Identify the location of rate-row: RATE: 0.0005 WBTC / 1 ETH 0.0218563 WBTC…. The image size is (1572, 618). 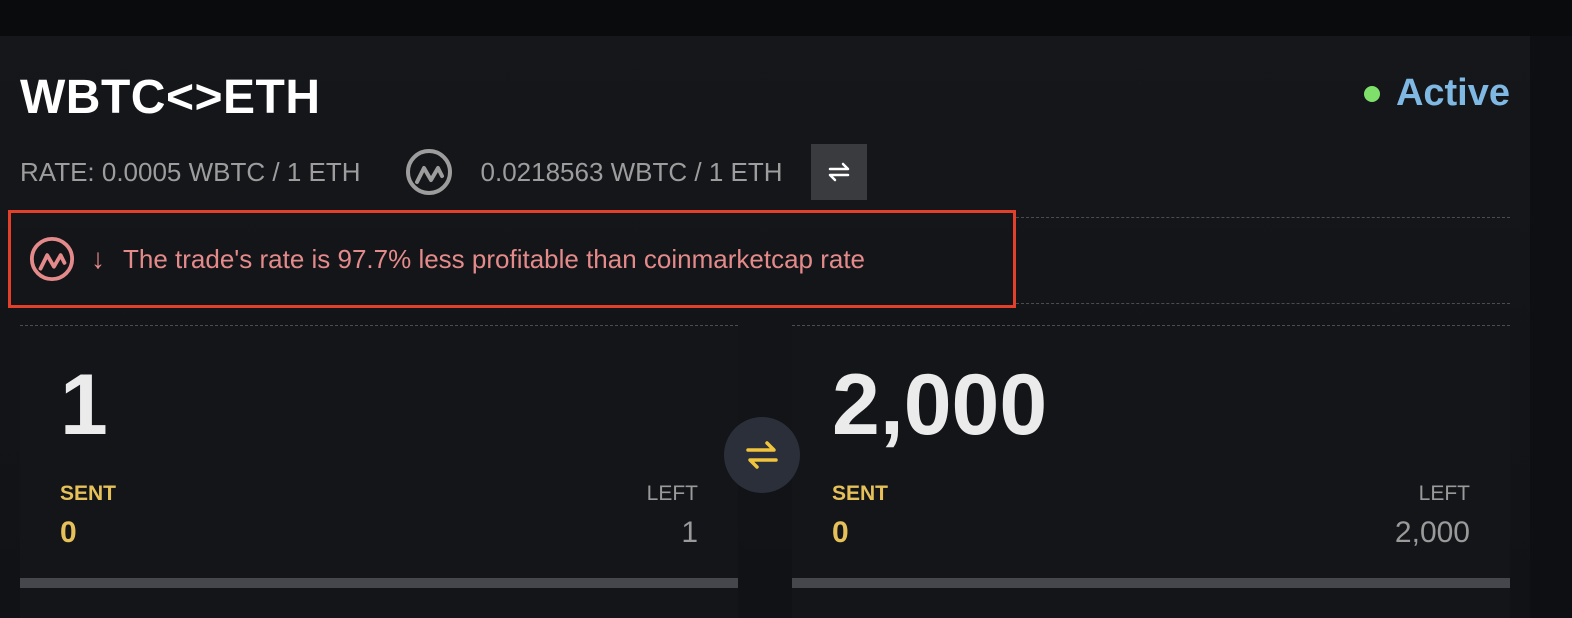
(443, 172).